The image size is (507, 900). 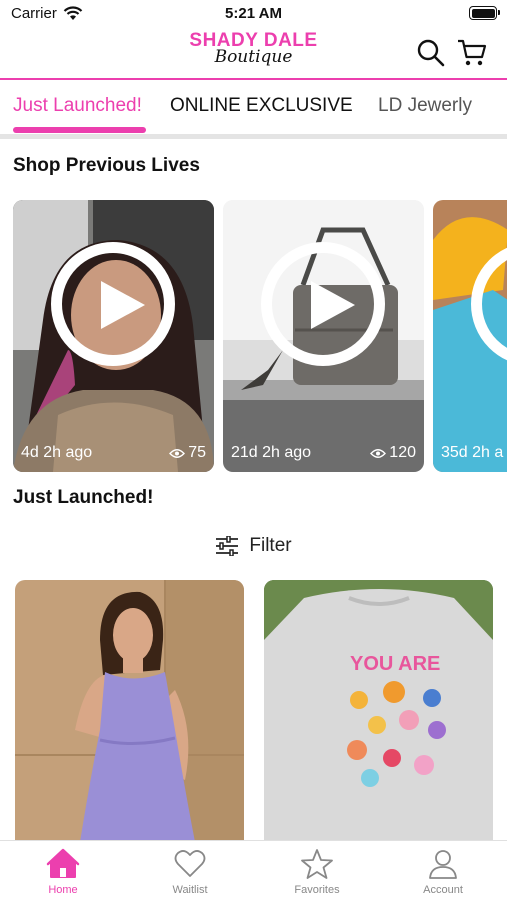 What do you see at coordinates (270, 545) in the screenshot?
I see `filter-label: Filter` at bounding box center [270, 545].